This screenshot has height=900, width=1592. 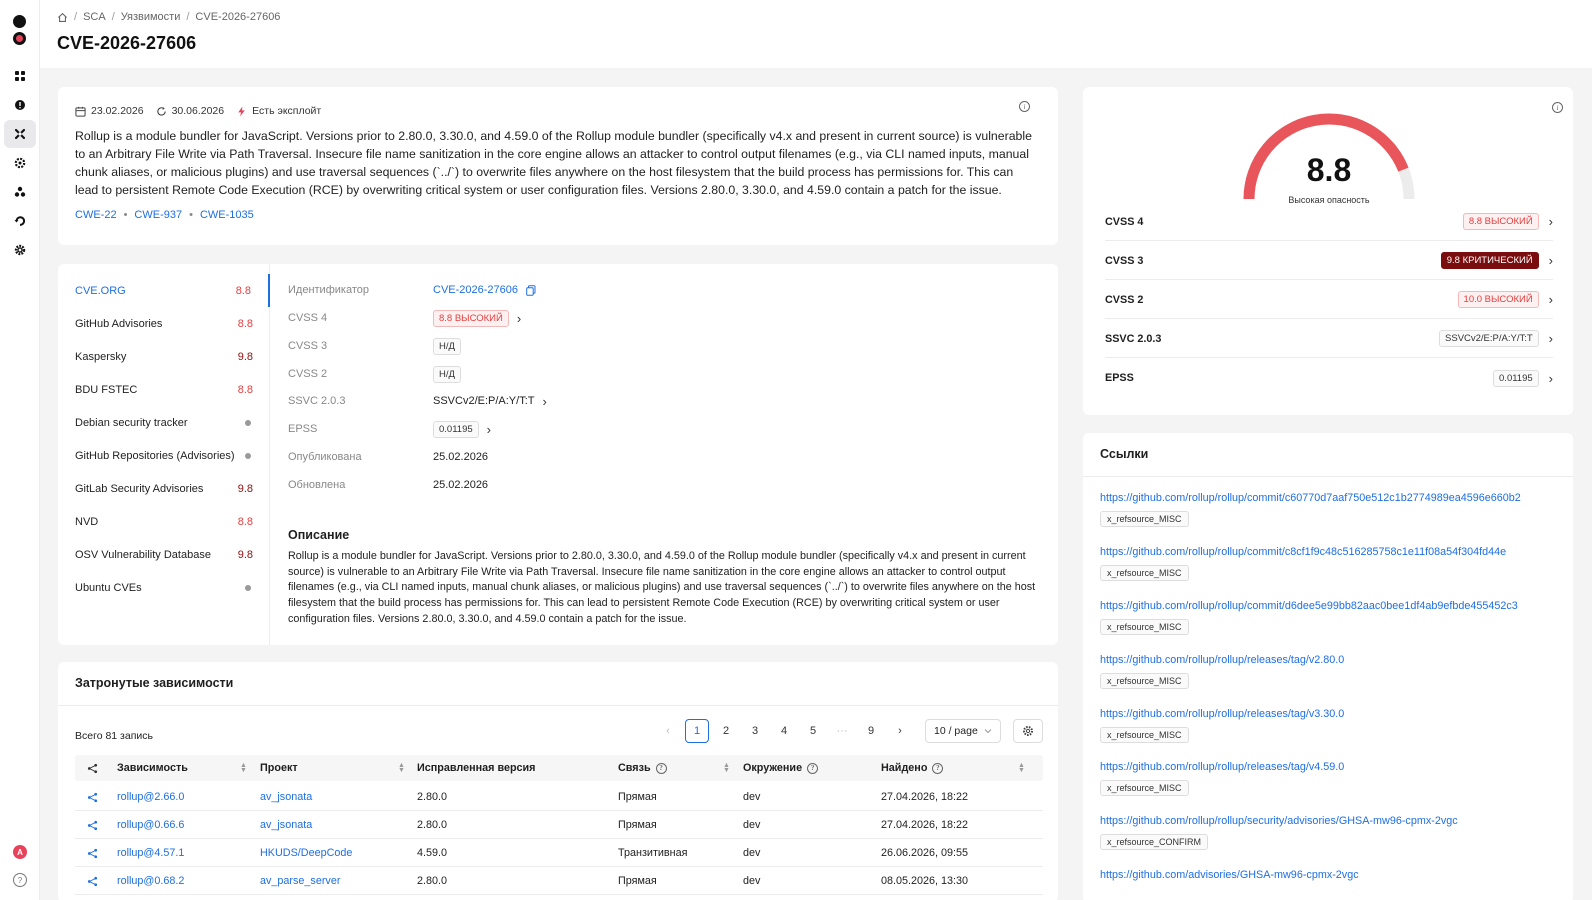 I want to click on column-relation: Связь?, so click(x=642, y=768).